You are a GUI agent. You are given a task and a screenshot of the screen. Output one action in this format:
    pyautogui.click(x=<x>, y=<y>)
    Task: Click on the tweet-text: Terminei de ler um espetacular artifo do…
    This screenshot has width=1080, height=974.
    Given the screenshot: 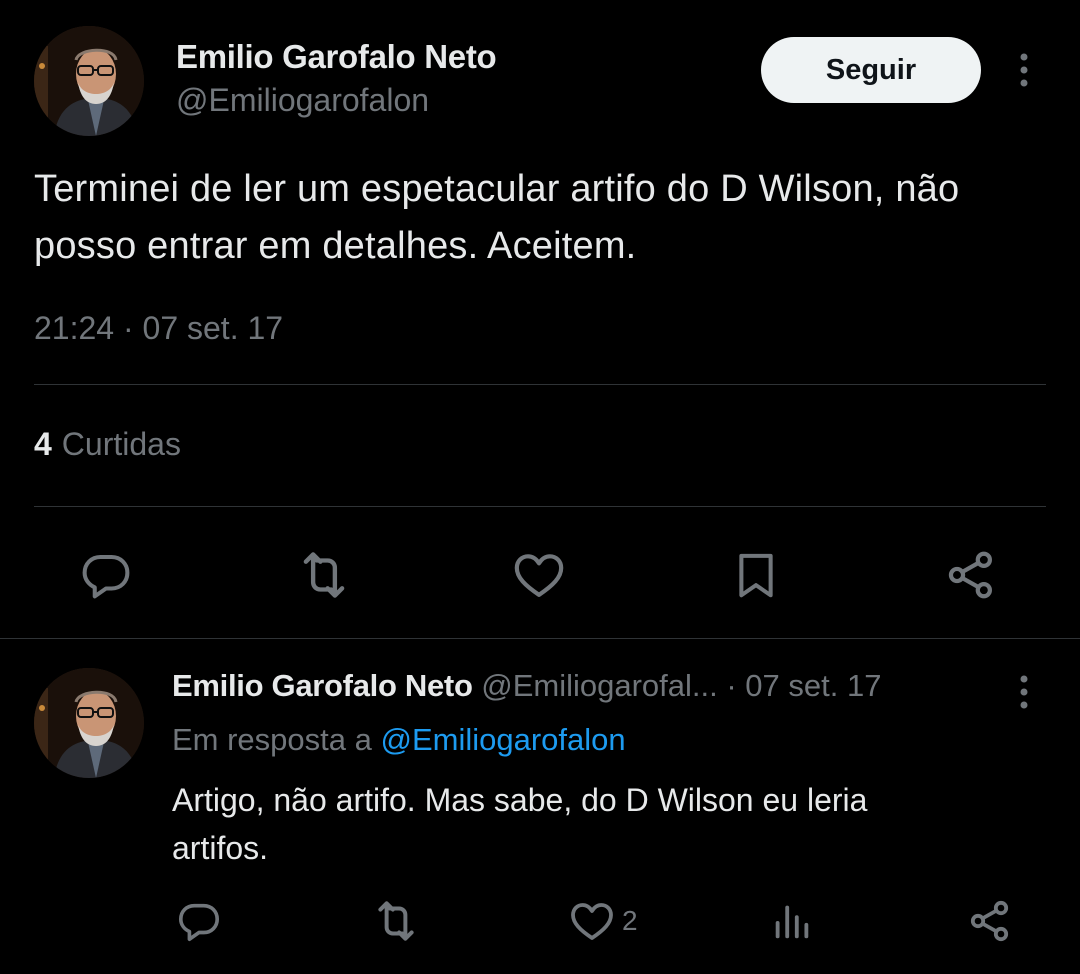 What is the action you would take?
    pyautogui.click(x=497, y=217)
    